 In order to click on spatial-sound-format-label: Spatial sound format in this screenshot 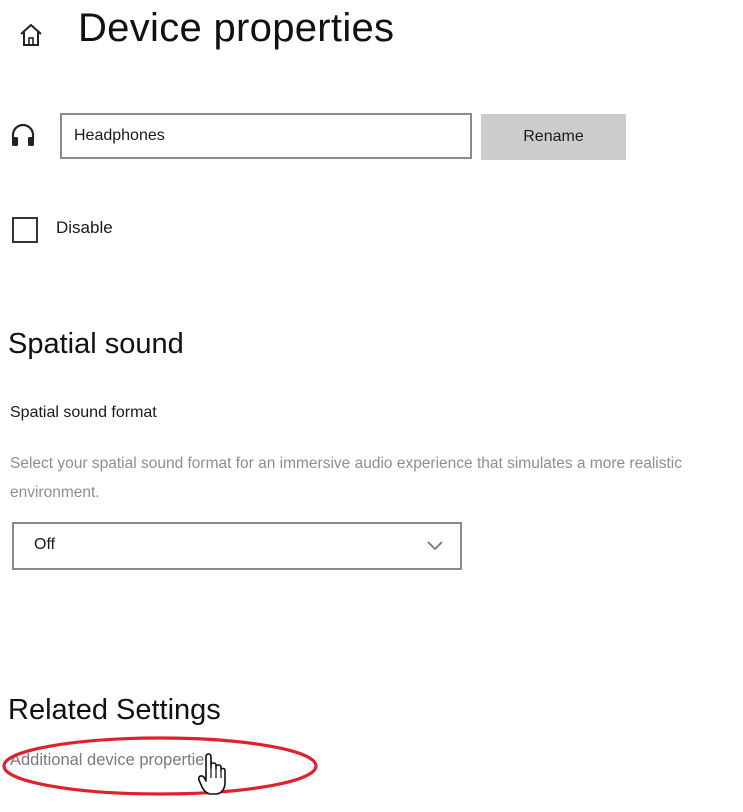, I will do `click(83, 412)`.